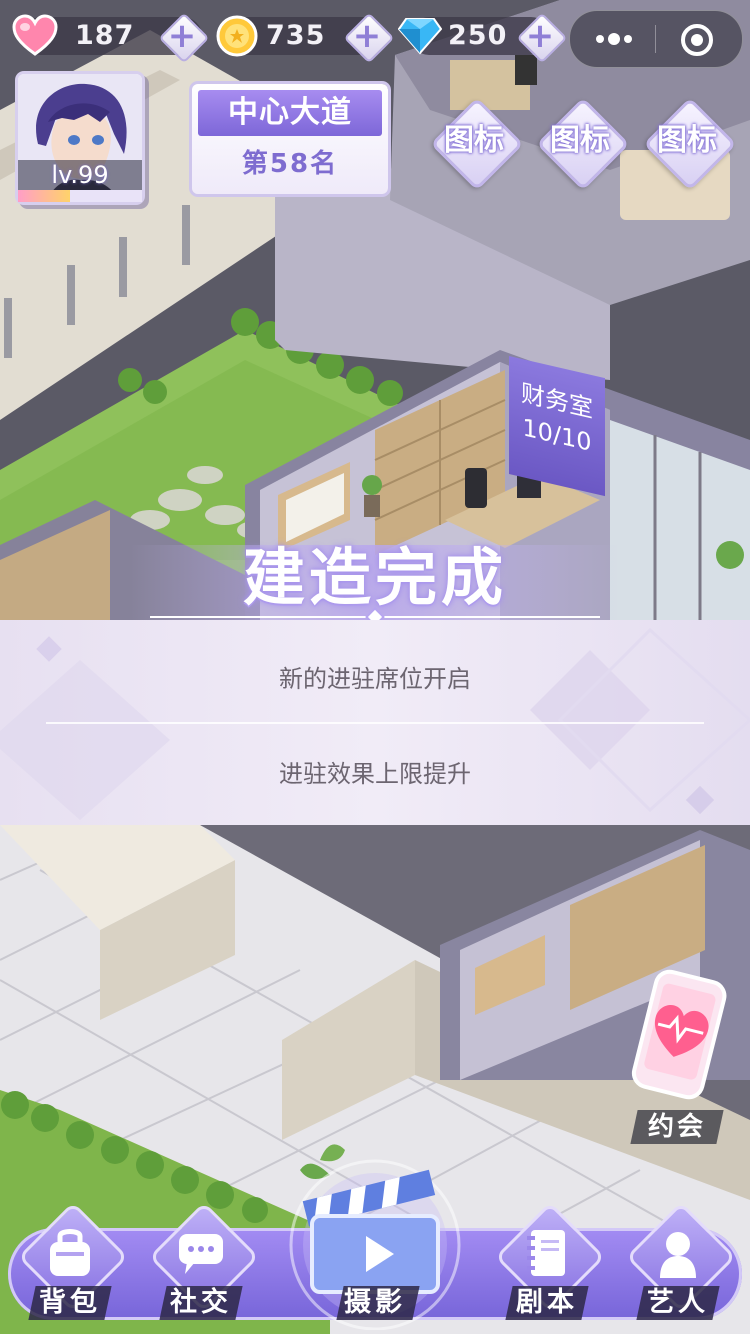 This screenshot has height=1334, width=750. Describe the element at coordinates (547, 1302) in the screenshot. I see `nav-label: 剧本` at that location.